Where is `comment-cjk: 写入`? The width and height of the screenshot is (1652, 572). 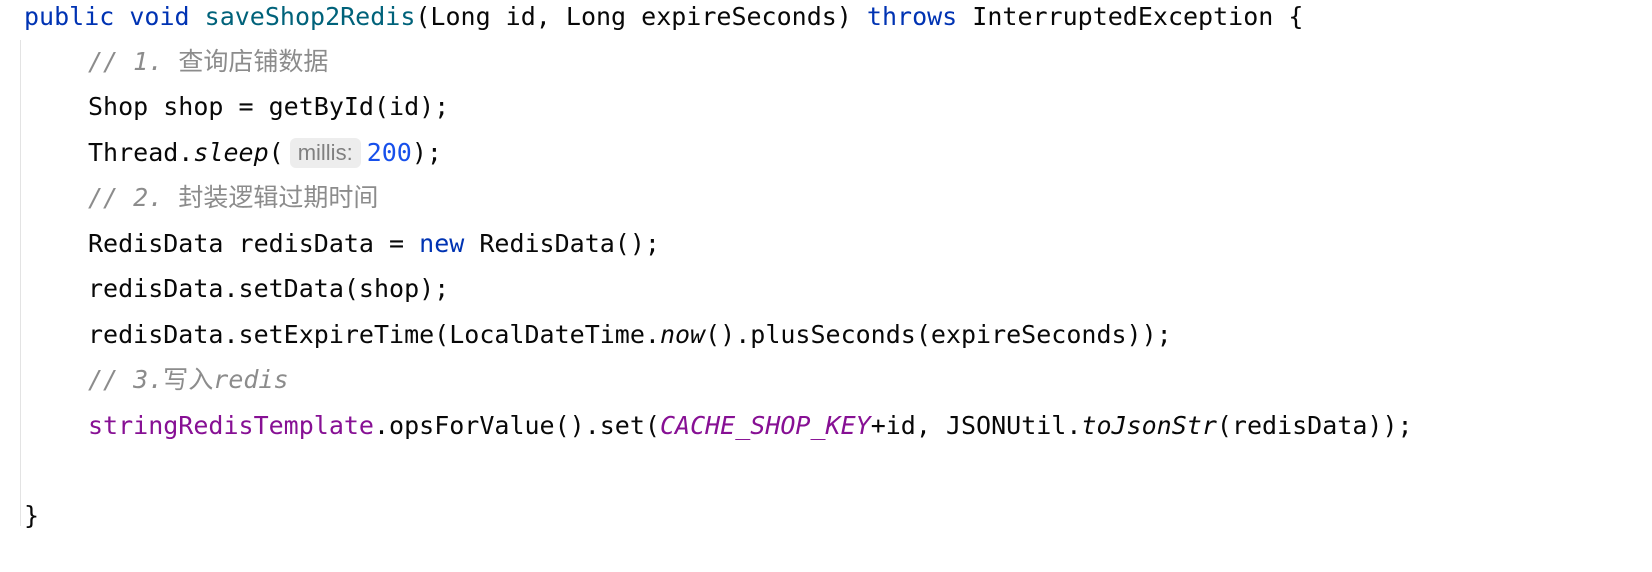 comment-cjk: 写入 is located at coordinates (188, 379).